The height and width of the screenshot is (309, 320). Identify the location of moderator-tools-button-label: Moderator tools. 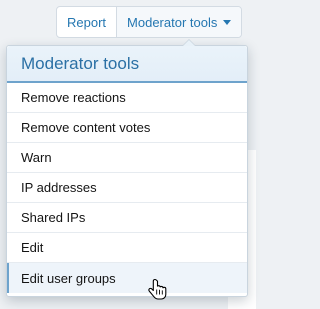
(172, 22).